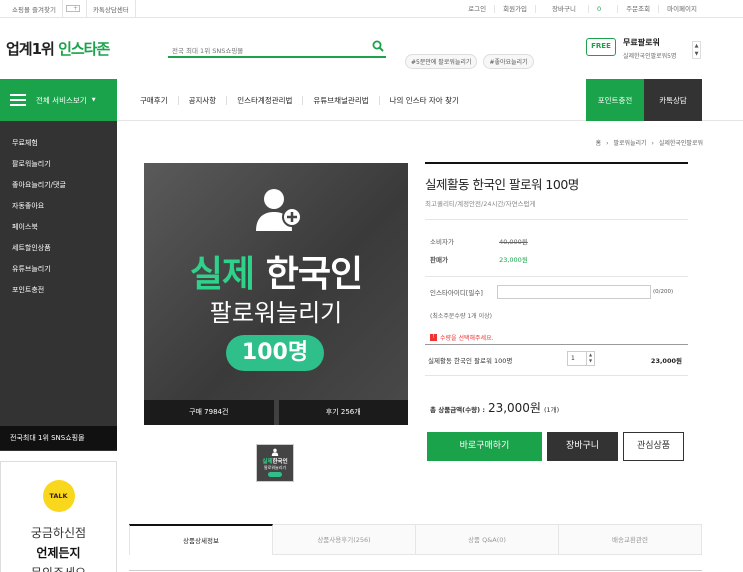 This screenshot has height=572, width=743. What do you see at coordinates (441, 61) in the screenshot?
I see `tag-follower: #5분만에 팔로워늘리기` at bounding box center [441, 61].